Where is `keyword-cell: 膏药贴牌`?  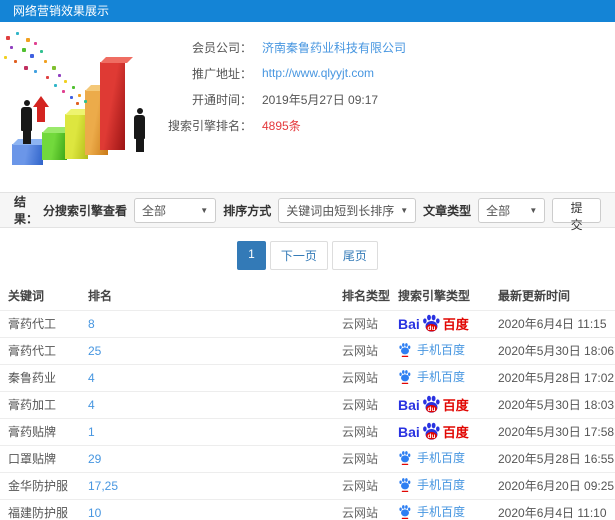 keyword-cell: 膏药贴牌 is located at coordinates (44, 431).